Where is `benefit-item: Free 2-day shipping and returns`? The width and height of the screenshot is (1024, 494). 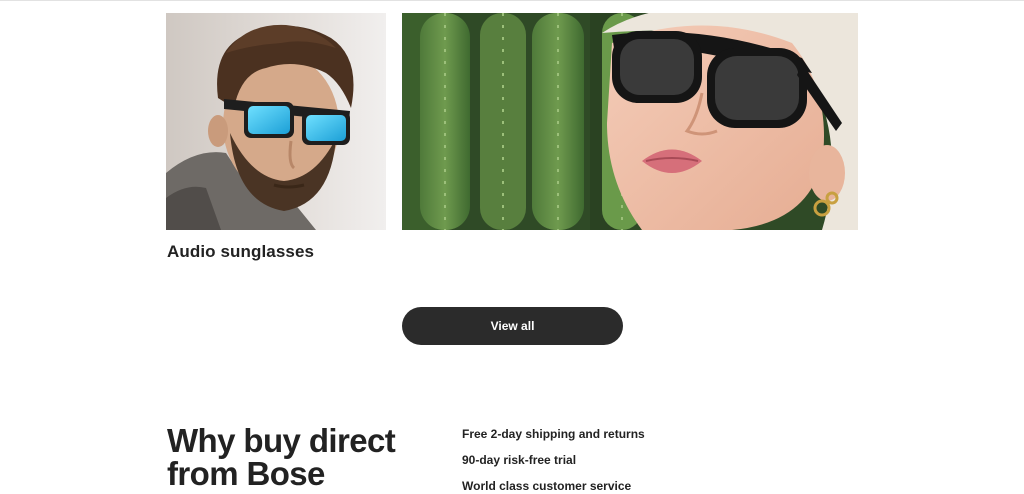 benefit-item: Free 2-day shipping and returns is located at coordinates (553, 434).